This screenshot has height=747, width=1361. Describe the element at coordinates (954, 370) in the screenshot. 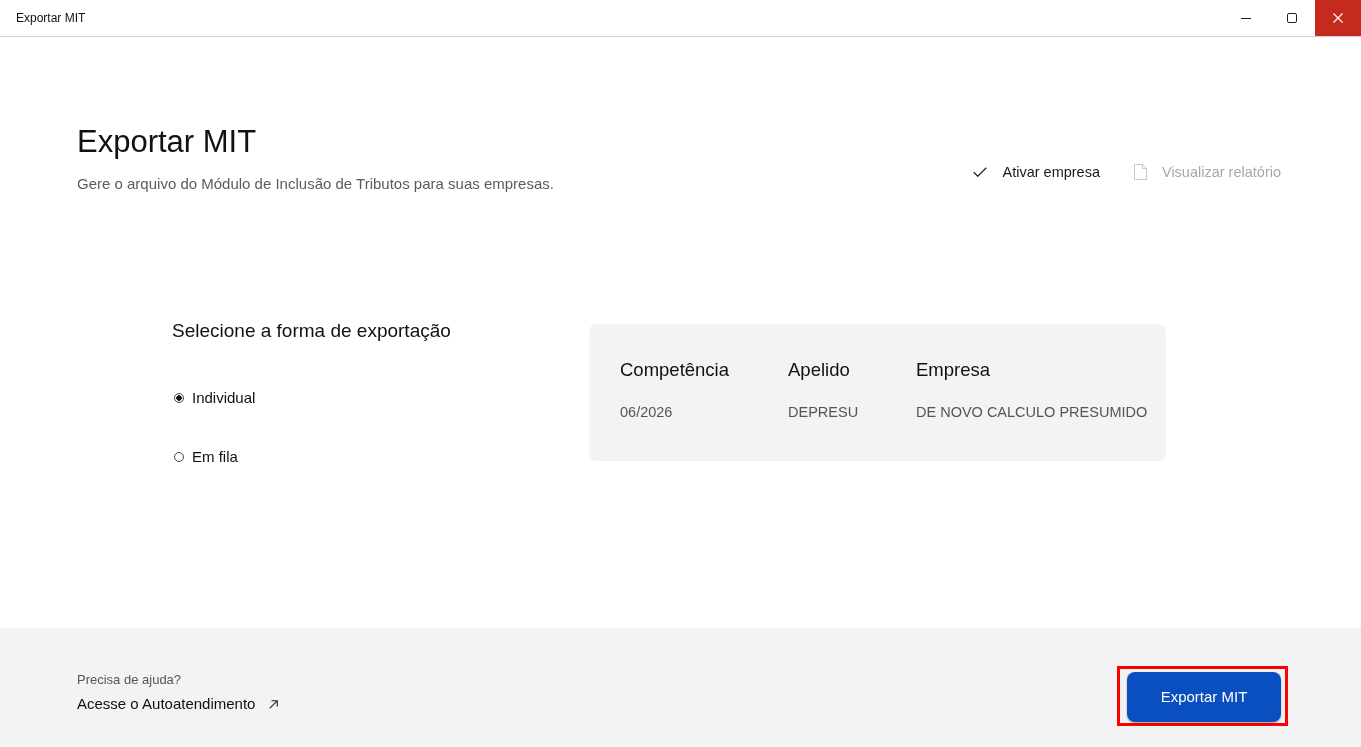

I see `column-header: Empresa` at that location.